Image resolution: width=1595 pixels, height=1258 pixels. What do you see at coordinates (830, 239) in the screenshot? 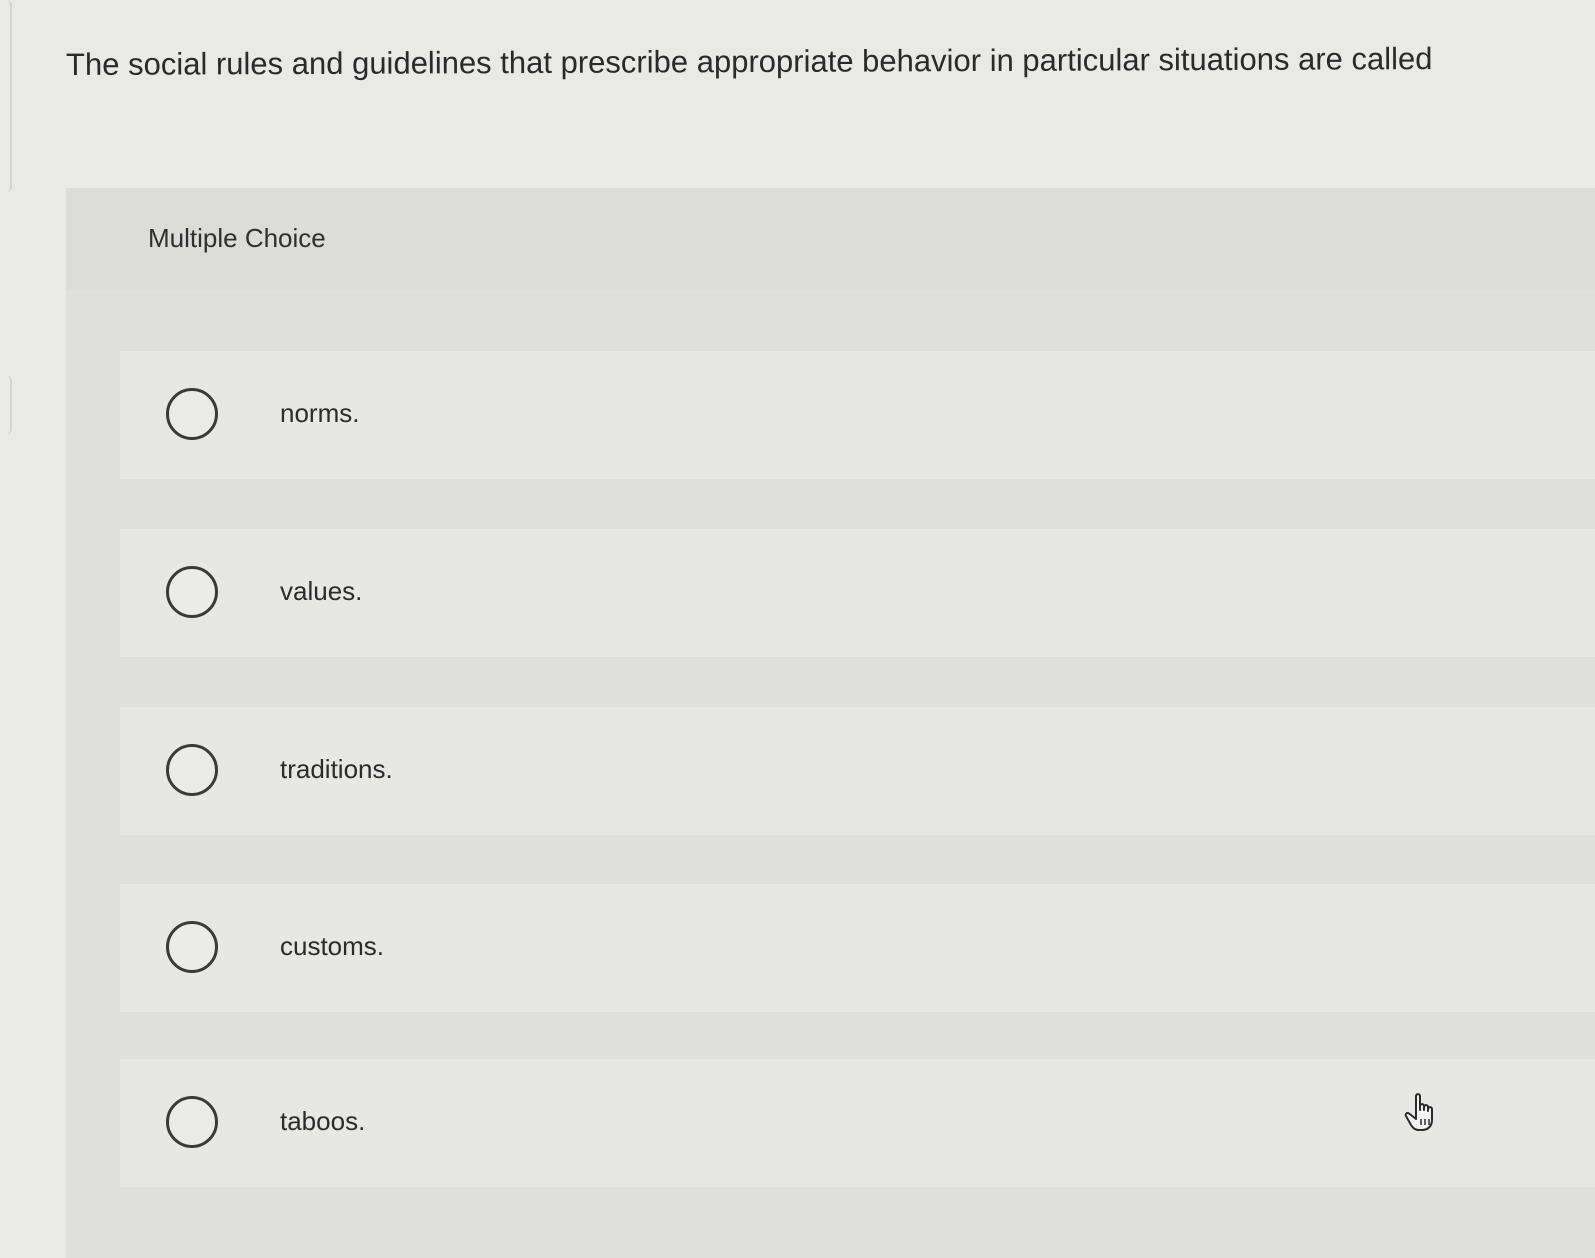
I see `multiple-choice-header: Multiple Choice` at bounding box center [830, 239].